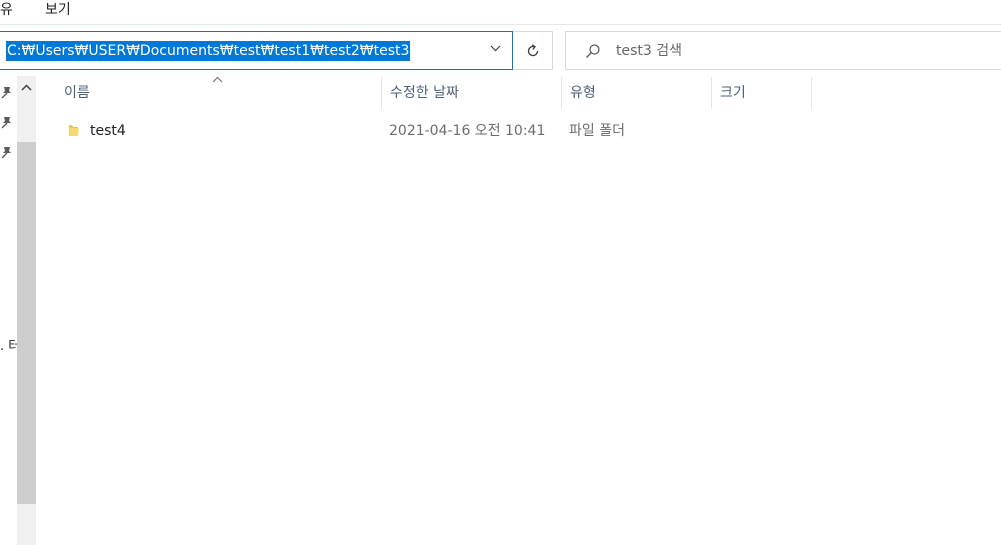 This screenshot has height=545, width=1001. What do you see at coordinates (500, 12) in the screenshot?
I see `menu-bar: 유 보기` at bounding box center [500, 12].